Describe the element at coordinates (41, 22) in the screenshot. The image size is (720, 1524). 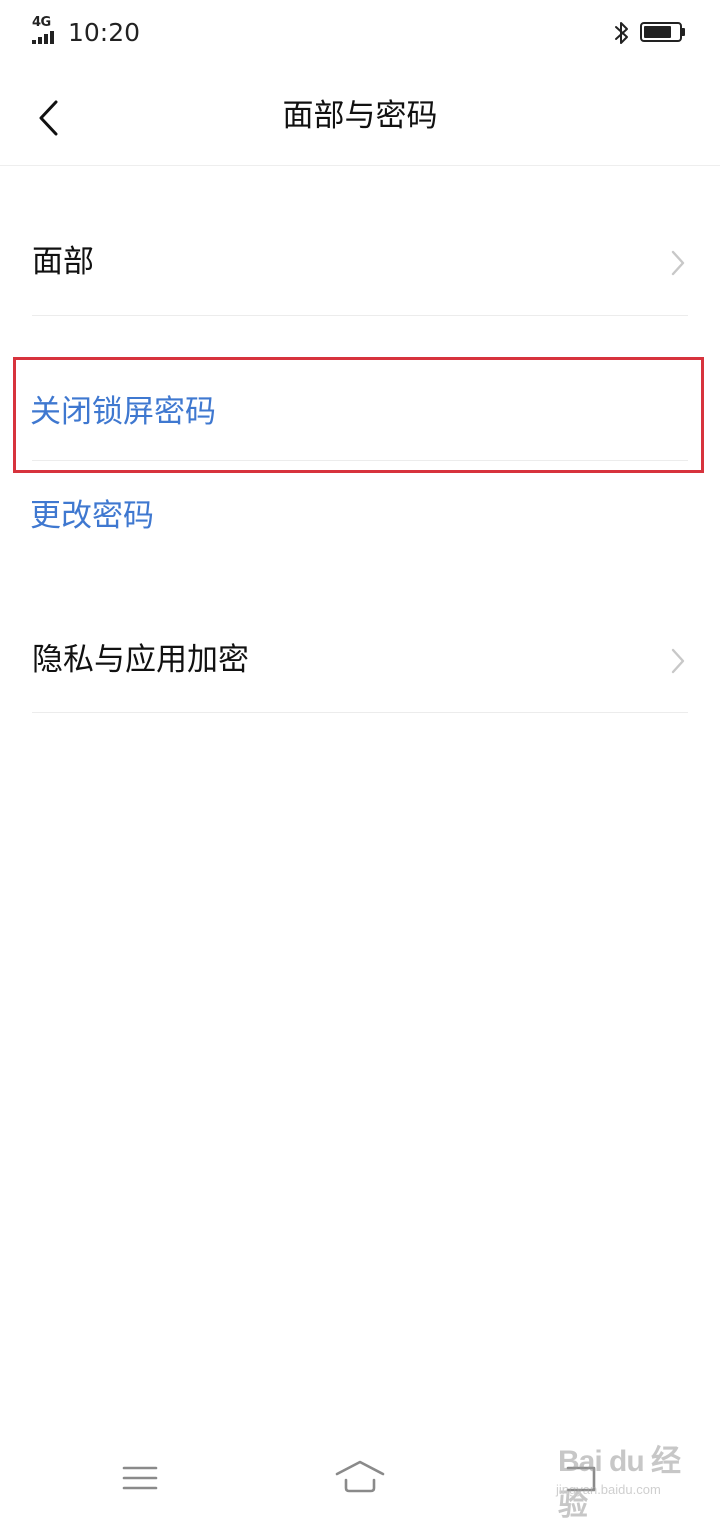
I see `network-type: 4G` at that location.